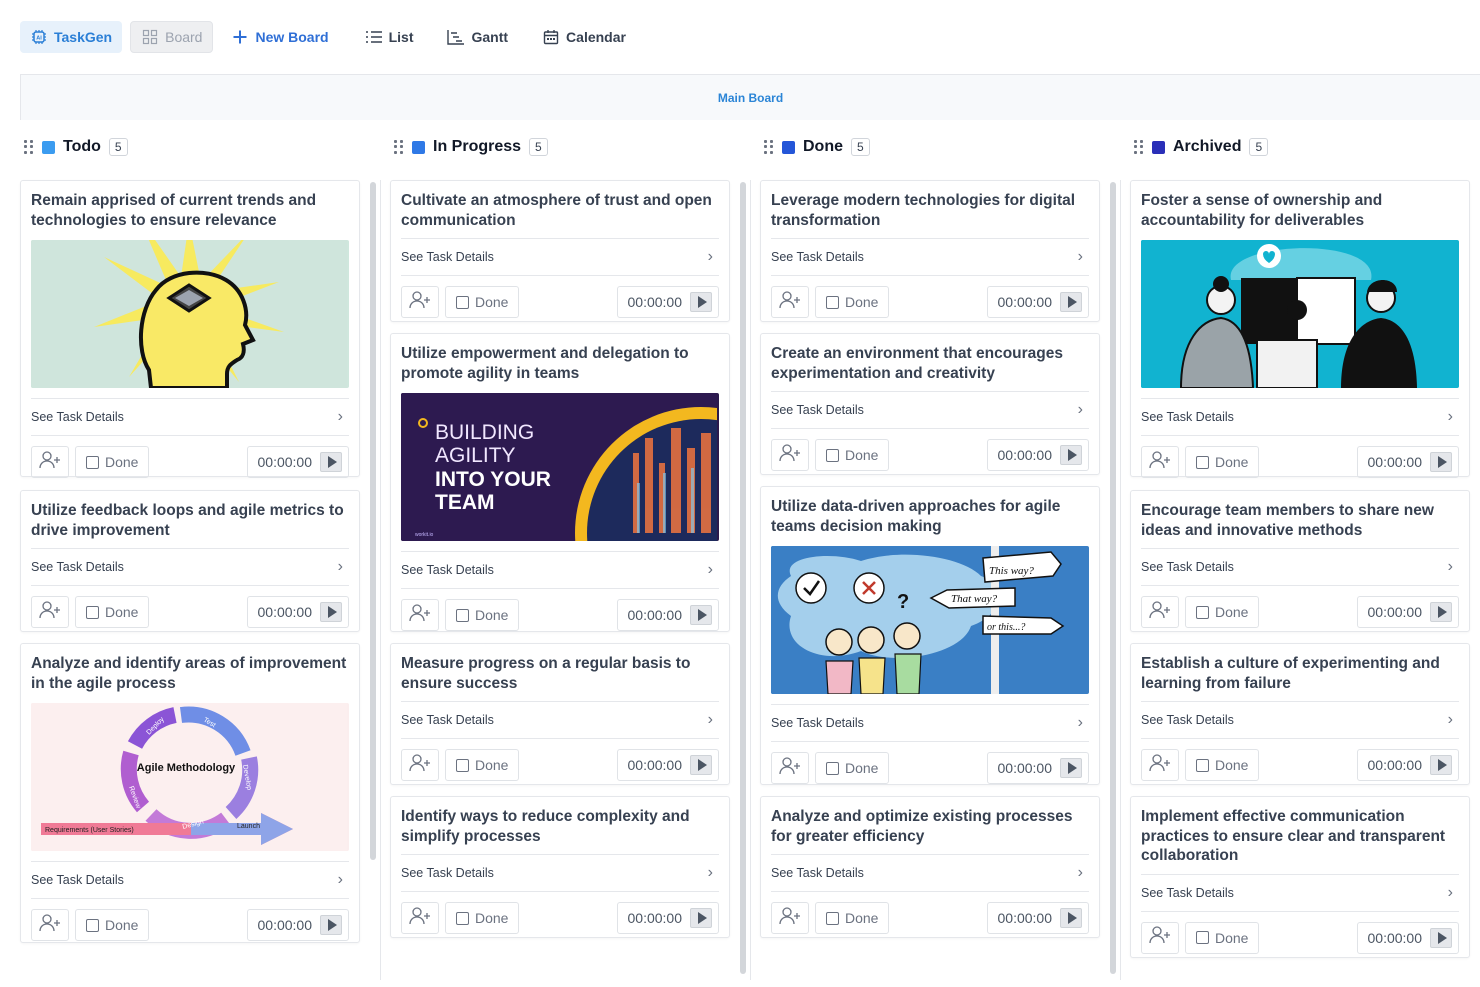  I want to click on board-view-button: Board, so click(172, 37).